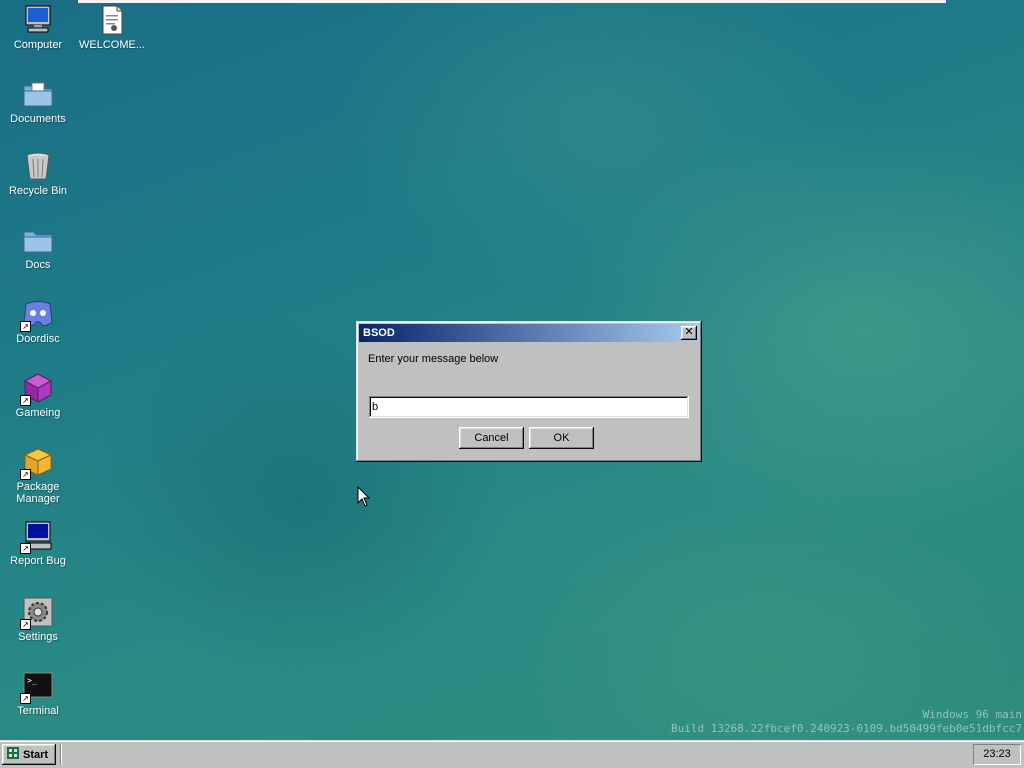 The width and height of the screenshot is (1024, 768). I want to click on desktop-icon-label: Package Manager, so click(38, 493).